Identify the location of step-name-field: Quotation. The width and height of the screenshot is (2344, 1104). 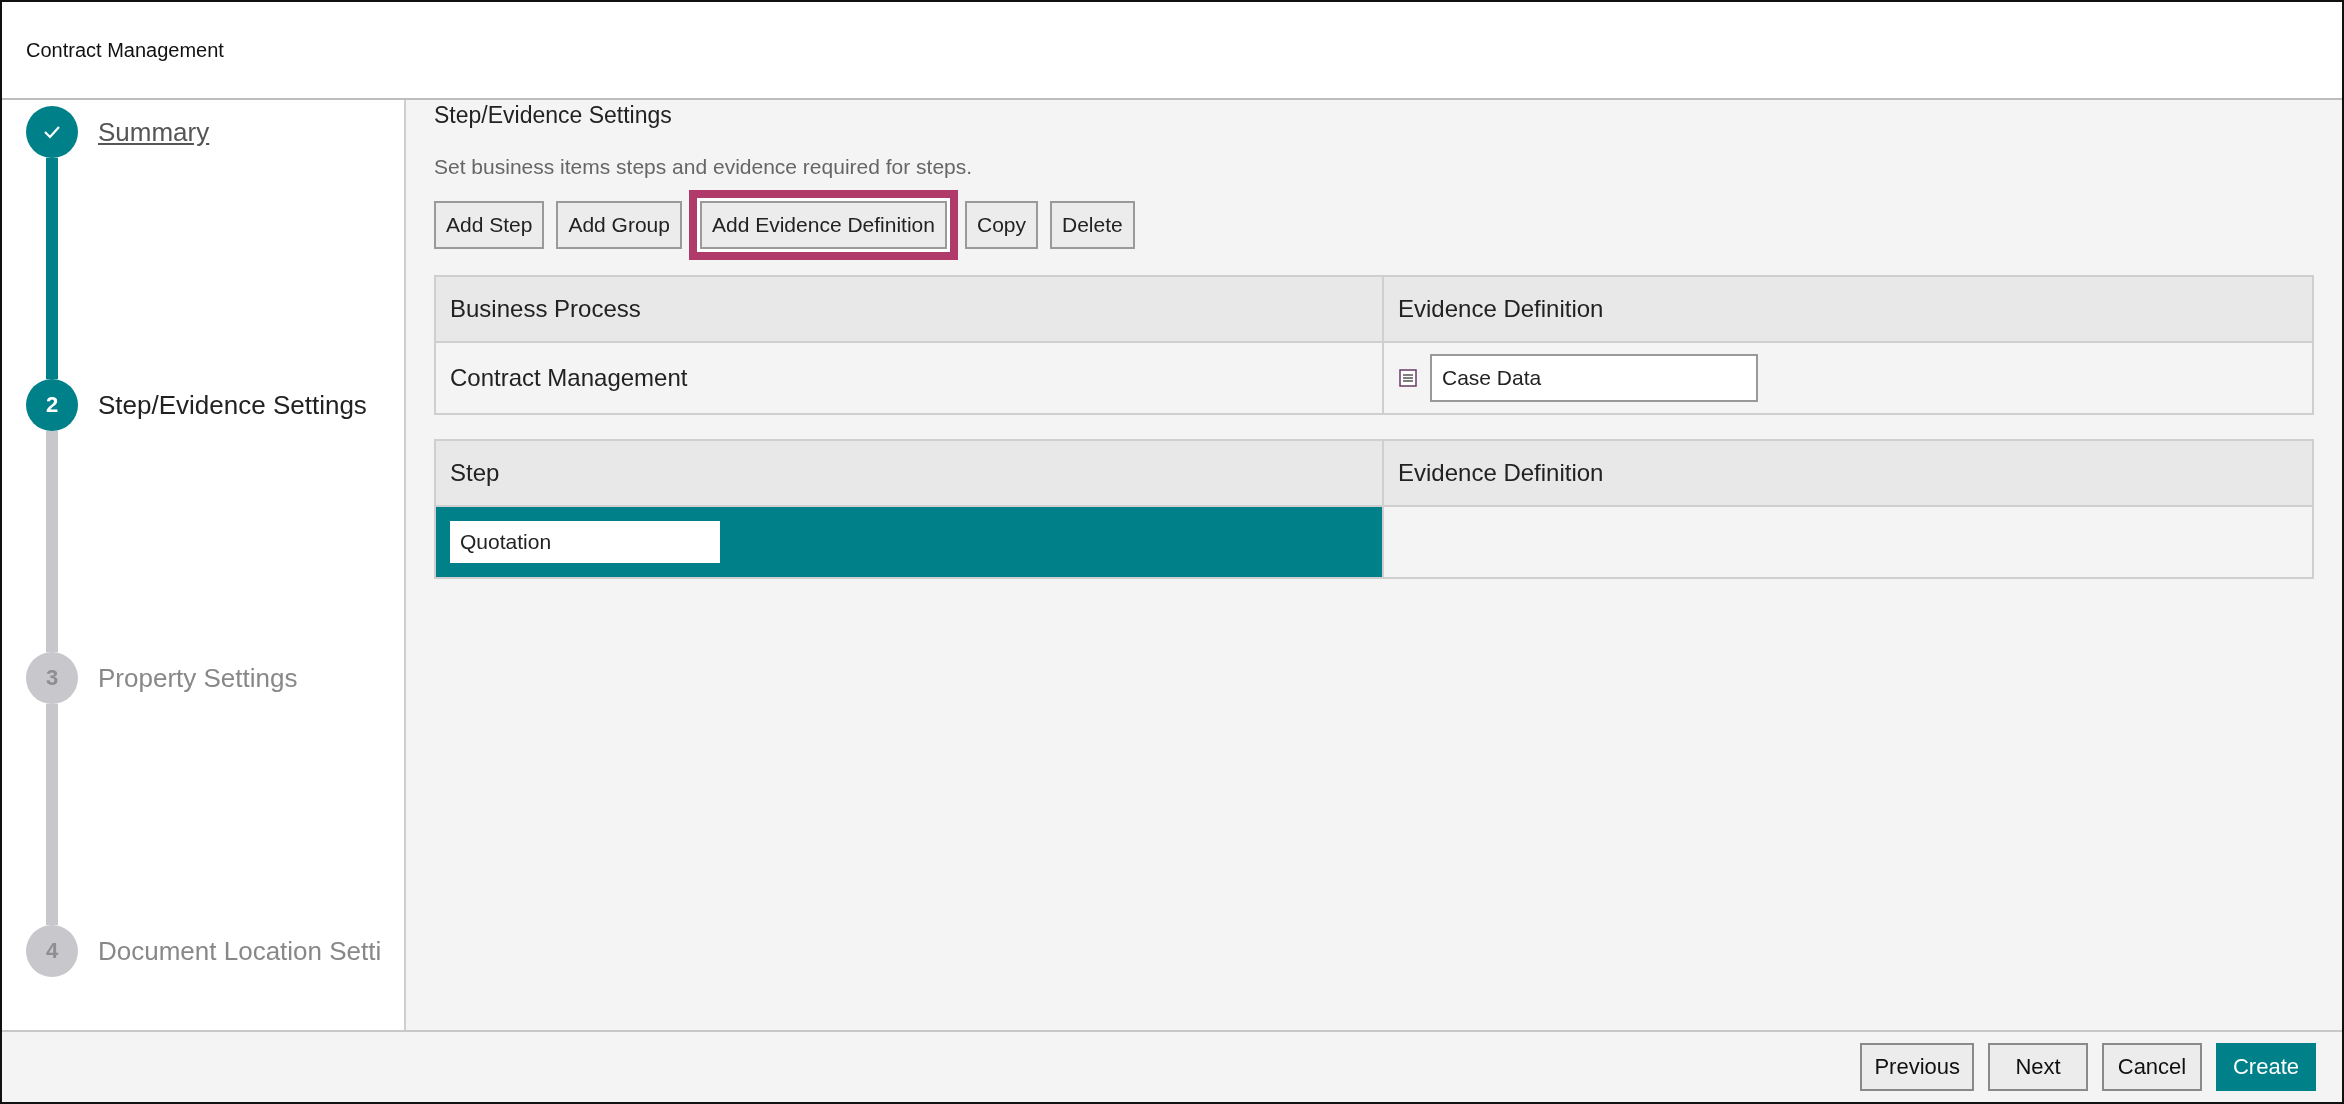
(585, 542).